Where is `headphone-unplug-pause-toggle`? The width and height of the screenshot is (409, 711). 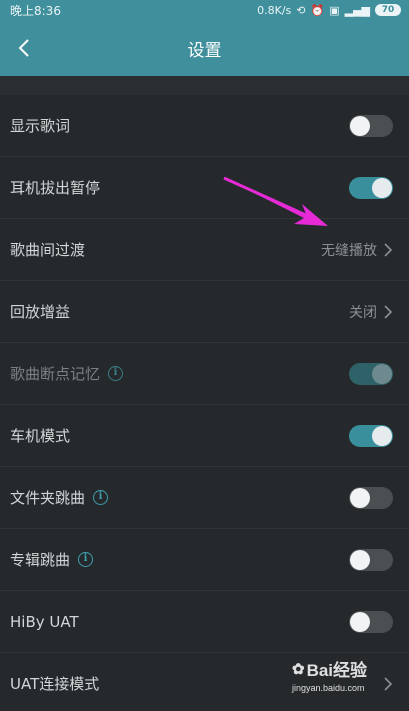
headphone-unplug-pause-toggle is located at coordinates (371, 187).